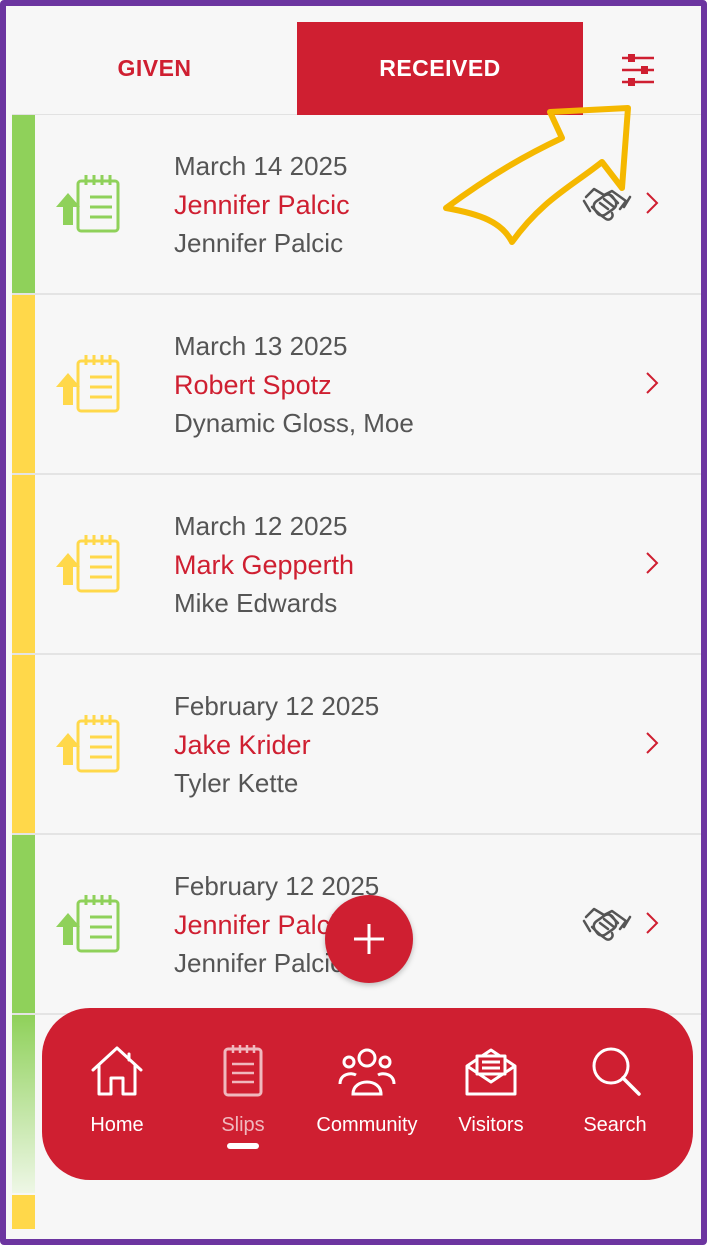  I want to click on slip-tabs: GIVEN RECEIVED, so click(356, 68).